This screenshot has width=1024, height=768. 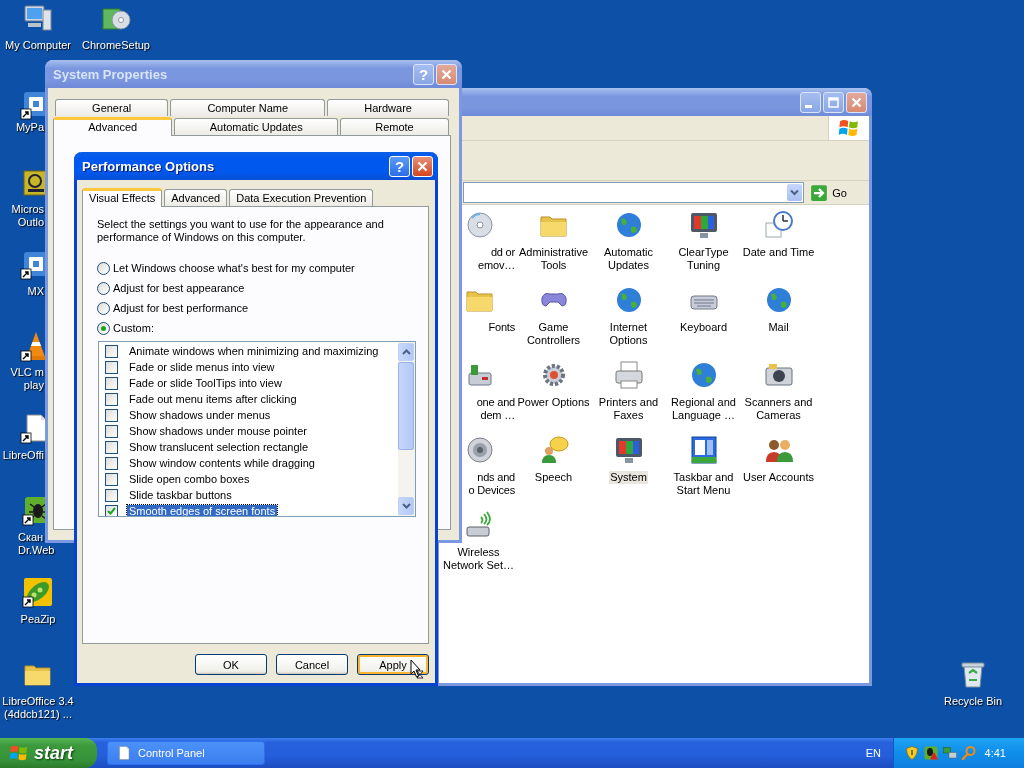 What do you see at coordinates (111, 74) in the screenshot?
I see `window-title: System Properties` at bounding box center [111, 74].